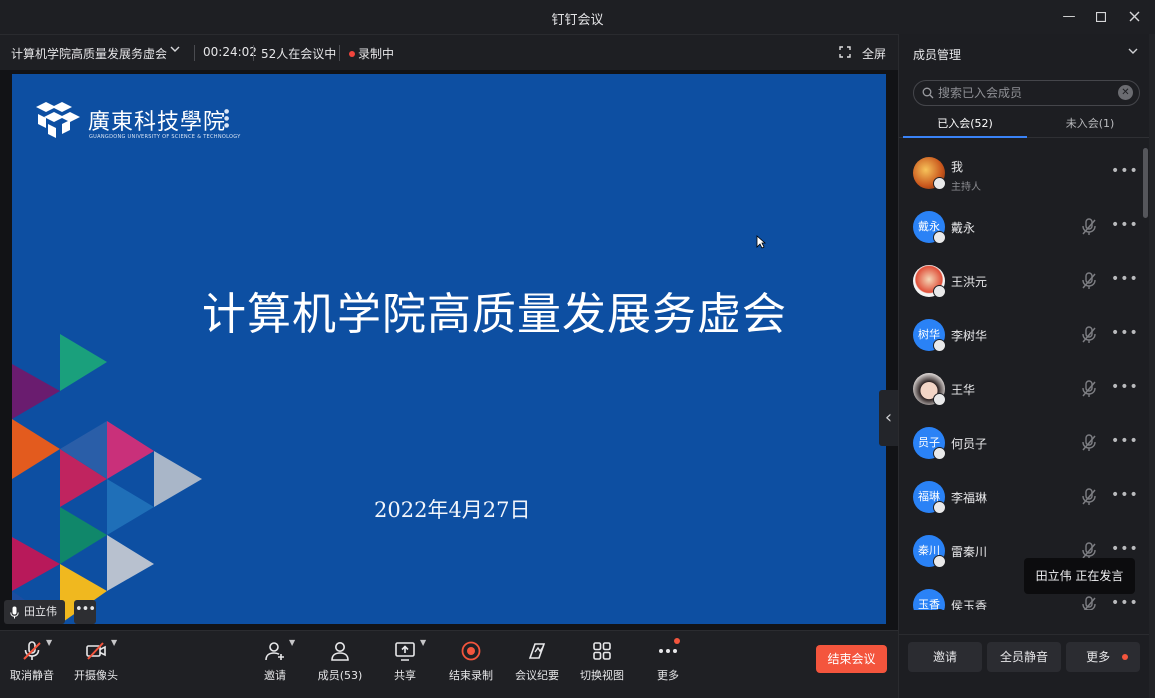  Describe the element at coordinates (1019, 175) in the screenshot. I see `list-item: 我 主持人 •••` at that location.